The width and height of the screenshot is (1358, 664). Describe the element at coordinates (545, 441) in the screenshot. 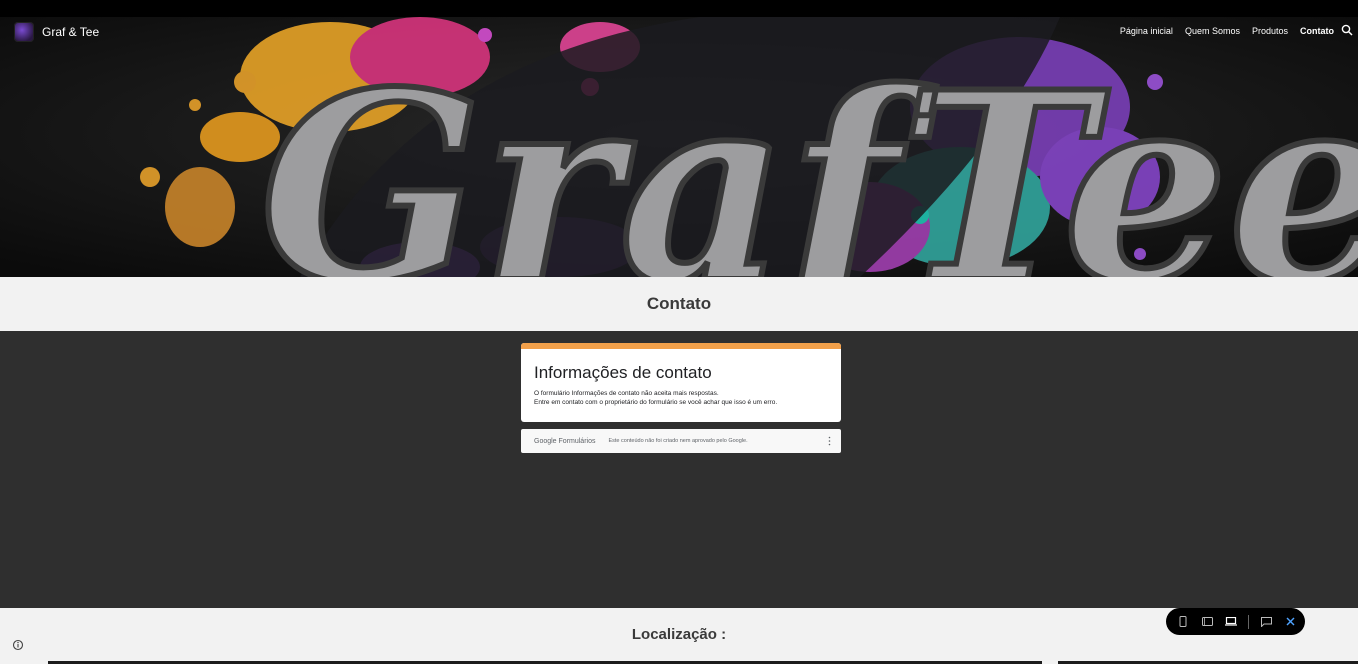

I see `google-label: Google` at that location.